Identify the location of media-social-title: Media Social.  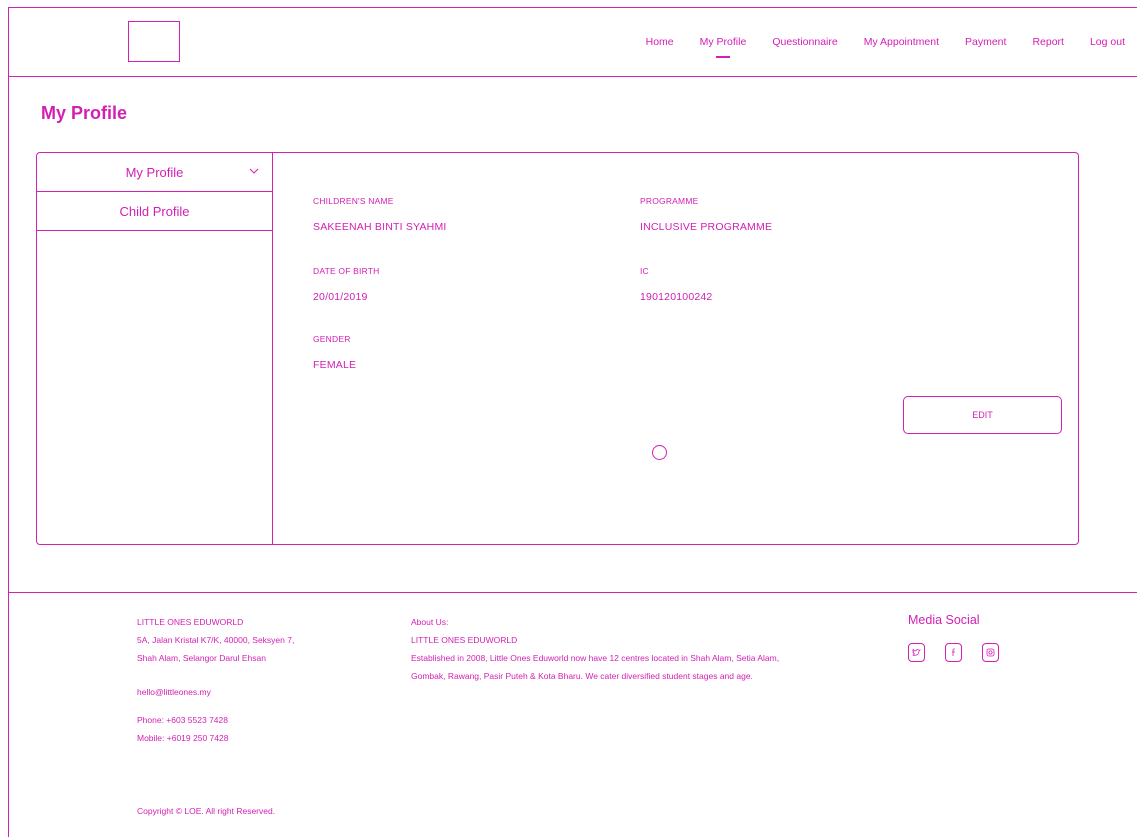
(944, 620).